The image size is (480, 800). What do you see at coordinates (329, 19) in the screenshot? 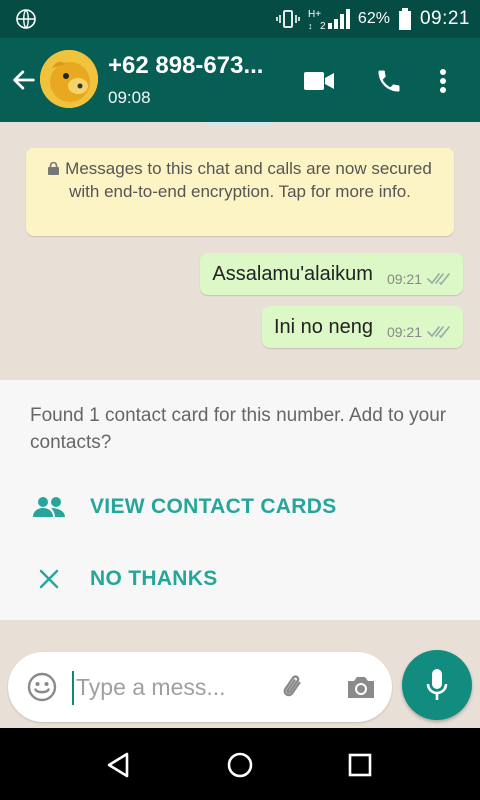
I see `signal-icon: H+ ↕ 2` at bounding box center [329, 19].